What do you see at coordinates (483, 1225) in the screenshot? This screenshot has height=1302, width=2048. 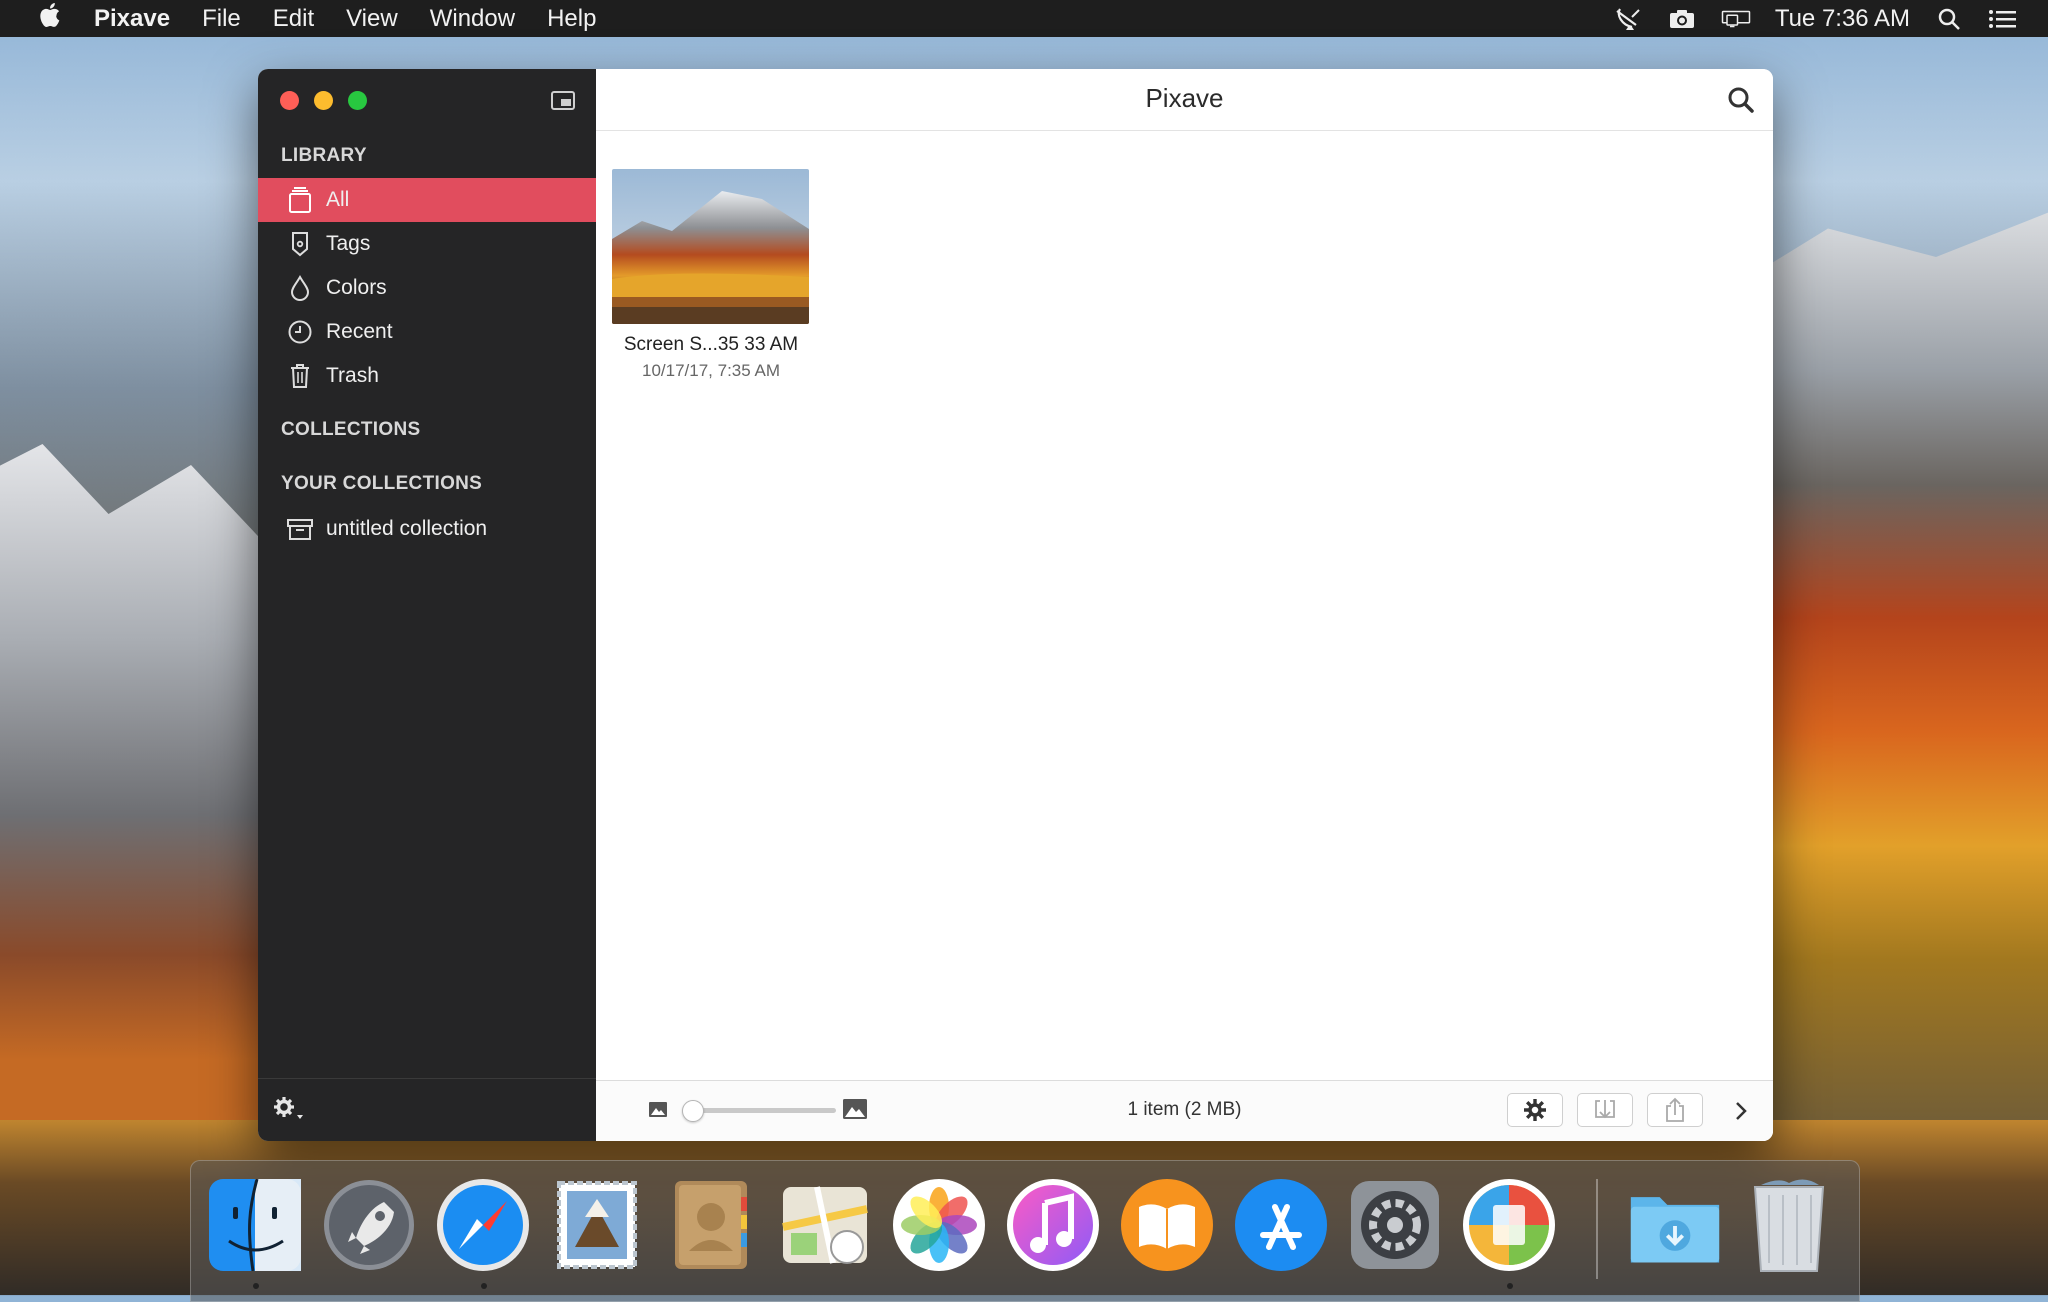 I see `dock-safari-icon` at bounding box center [483, 1225].